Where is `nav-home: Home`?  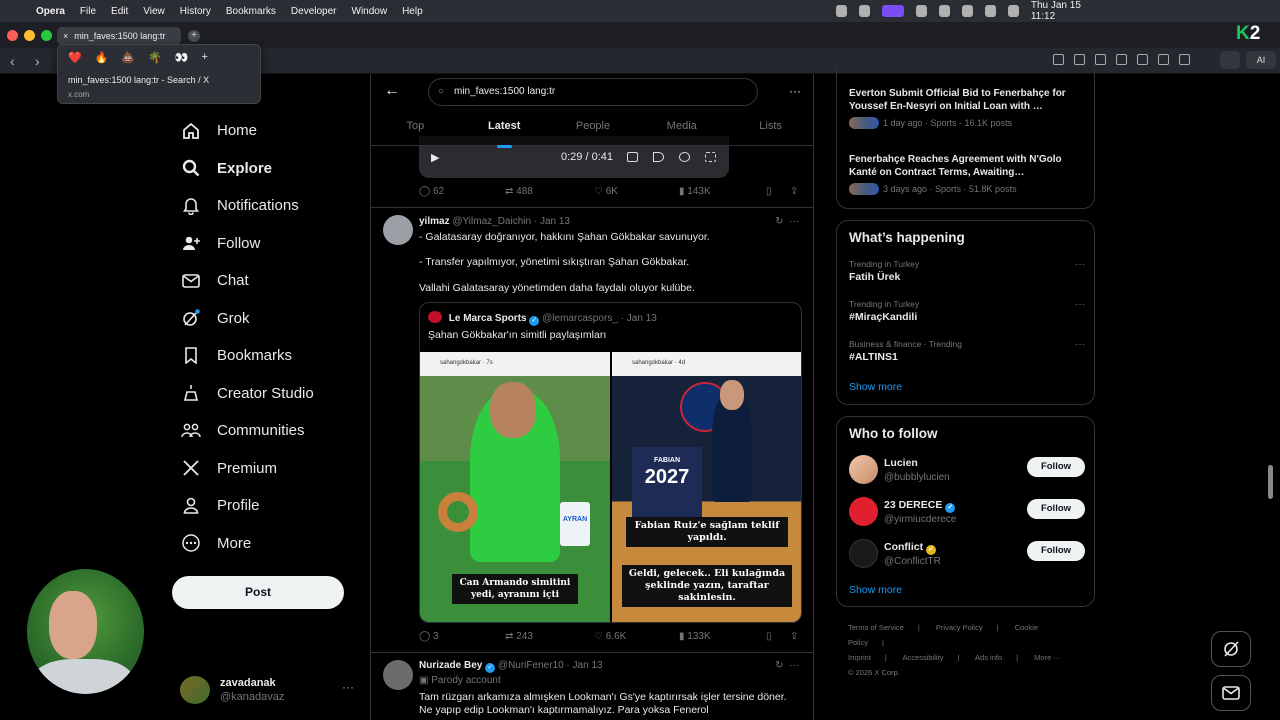 nav-home: Home is located at coordinates (267, 131).